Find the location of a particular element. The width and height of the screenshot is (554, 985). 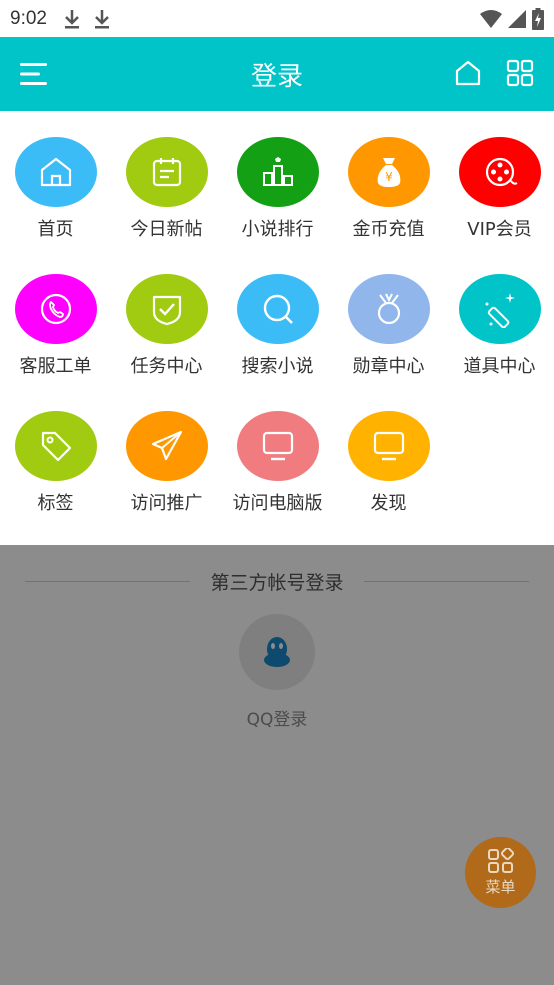

medal-icon is located at coordinates (388, 309).